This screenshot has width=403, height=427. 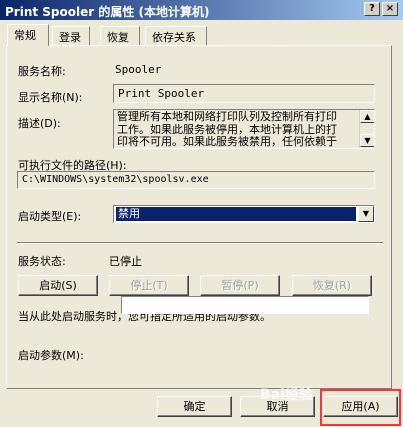 I want to click on help-button: ?, so click(x=372, y=9).